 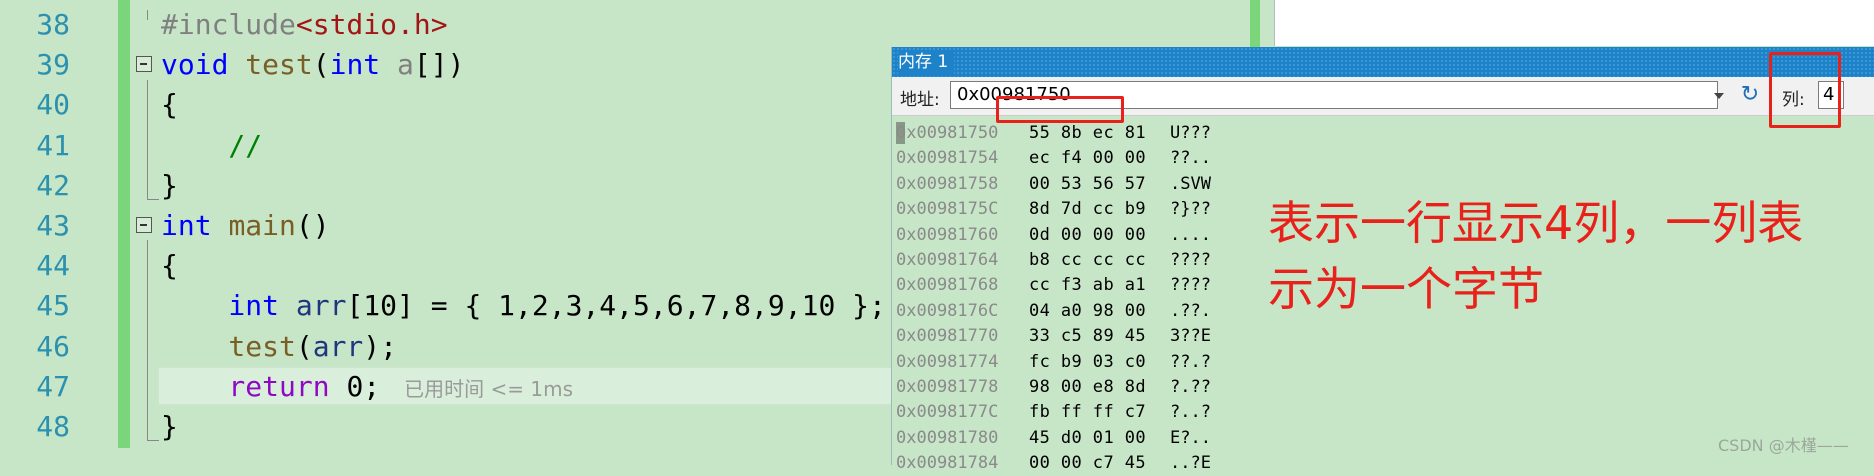 I want to click on code-token: main, so click(x=262, y=225).